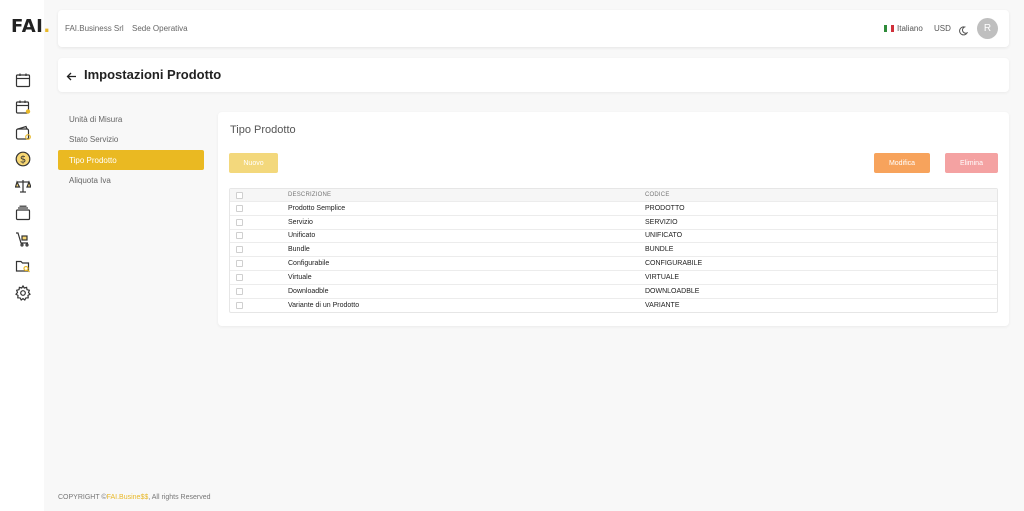 This screenshot has width=1024, height=511. What do you see at coordinates (131, 181) in the screenshot?
I see `submenu-item-aliquota-iva: Aliquota Iva` at bounding box center [131, 181].